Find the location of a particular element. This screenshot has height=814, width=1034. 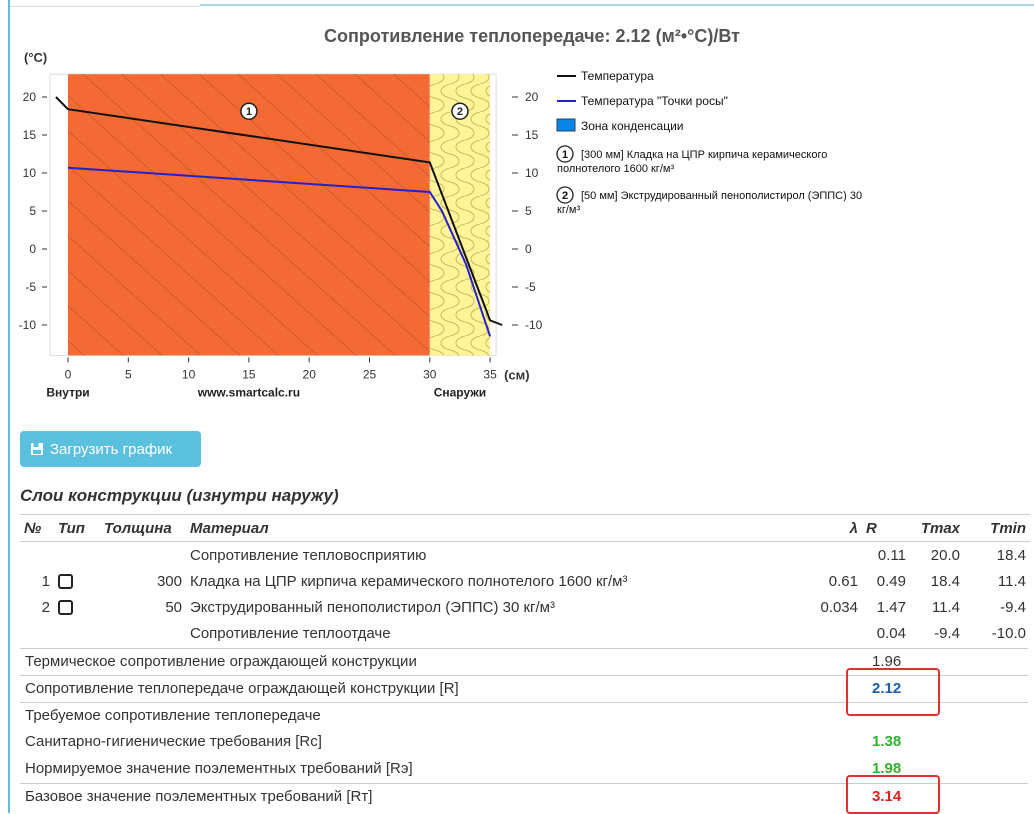

save-chart-icon is located at coordinates (37, 449).